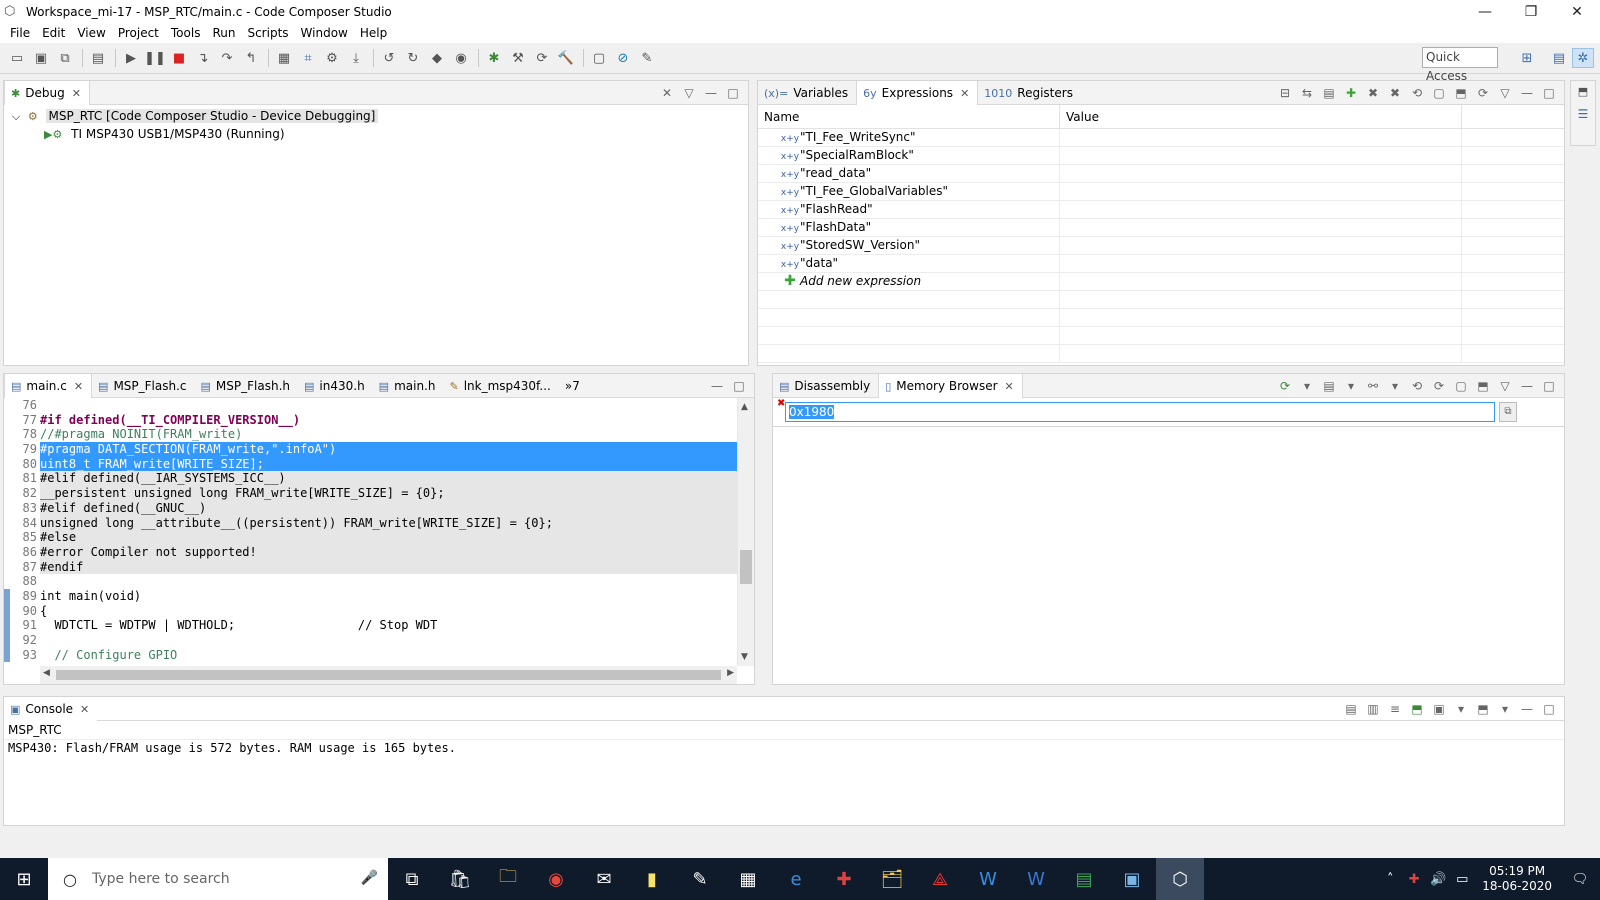 This screenshot has height=900, width=1600. What do you see at coordinates (51, 709) in the screenshot?
I see `tab-console: ▣ Console ✕` at bounding box center [51, 709].